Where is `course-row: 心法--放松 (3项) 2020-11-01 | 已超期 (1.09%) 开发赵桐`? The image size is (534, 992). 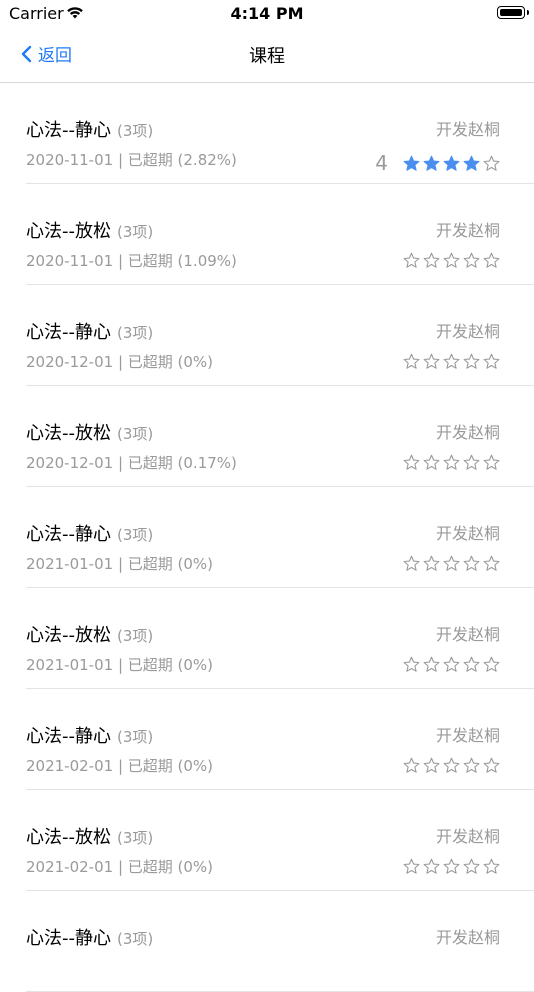
course-row: 心法--放松 (3项) 2020-11-01 | 已超期 (1.09%) 开发赵桐 is located at coordinates (267, 234).